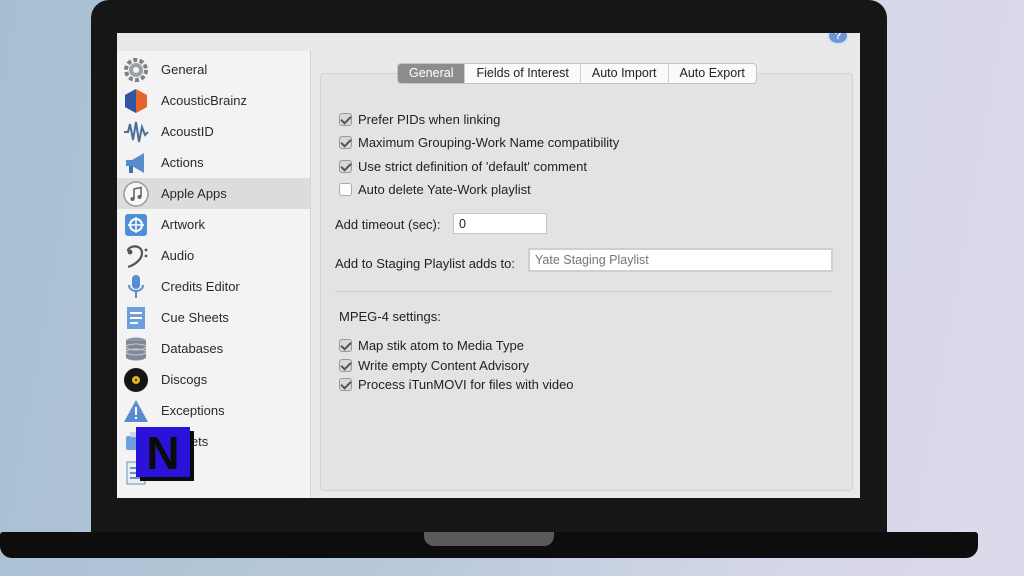 The image size is (1024, 576). What do you see at coordinates (431, 73) in the screenshot?
I see `tab-general: General` at bounding box center [431, 73].